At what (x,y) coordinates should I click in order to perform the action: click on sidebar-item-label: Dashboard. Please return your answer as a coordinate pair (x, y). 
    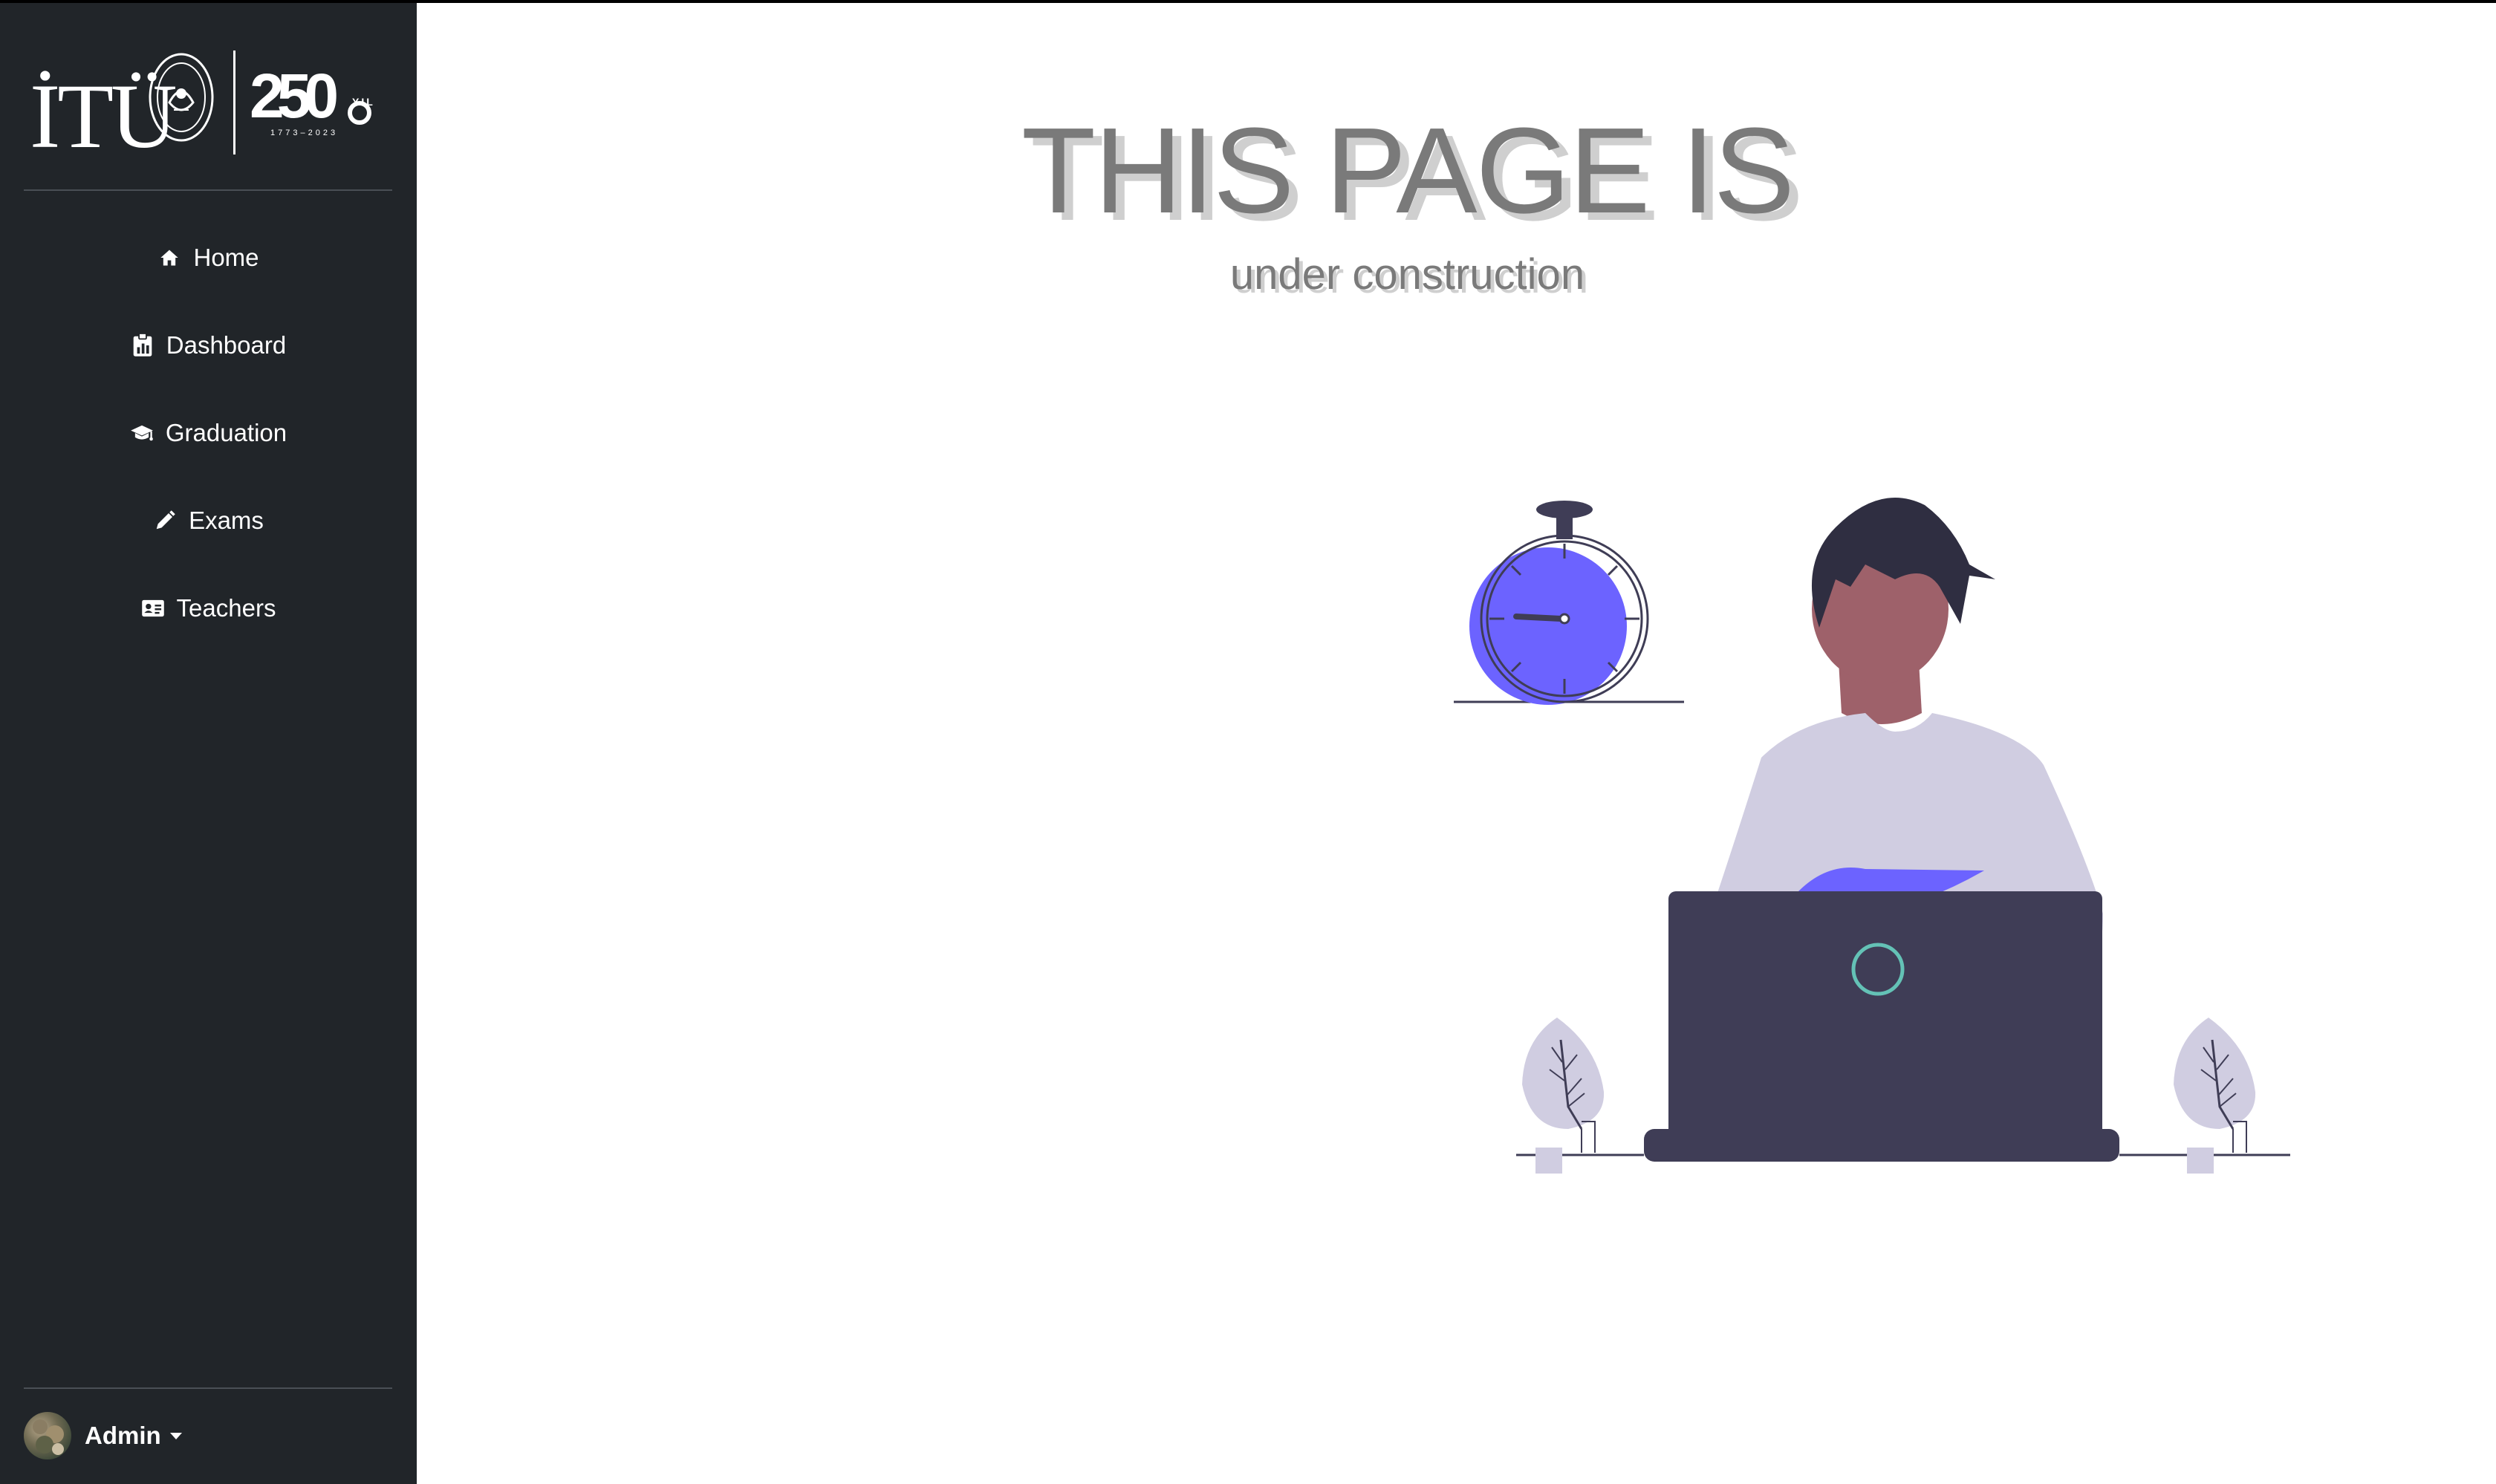
    Looking at the image, I should click on (227, 345).